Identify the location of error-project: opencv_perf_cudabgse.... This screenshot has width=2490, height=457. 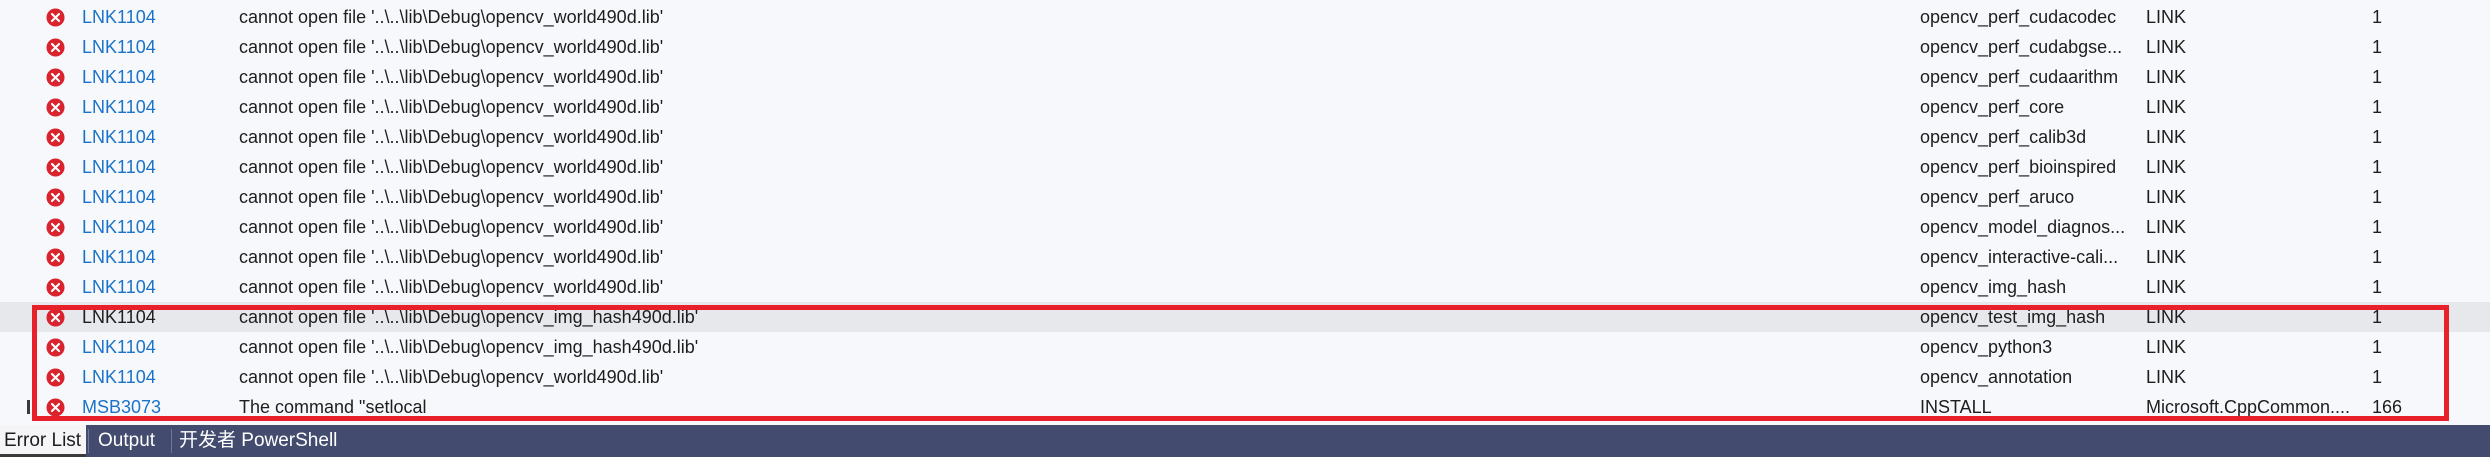
(2021, 47).